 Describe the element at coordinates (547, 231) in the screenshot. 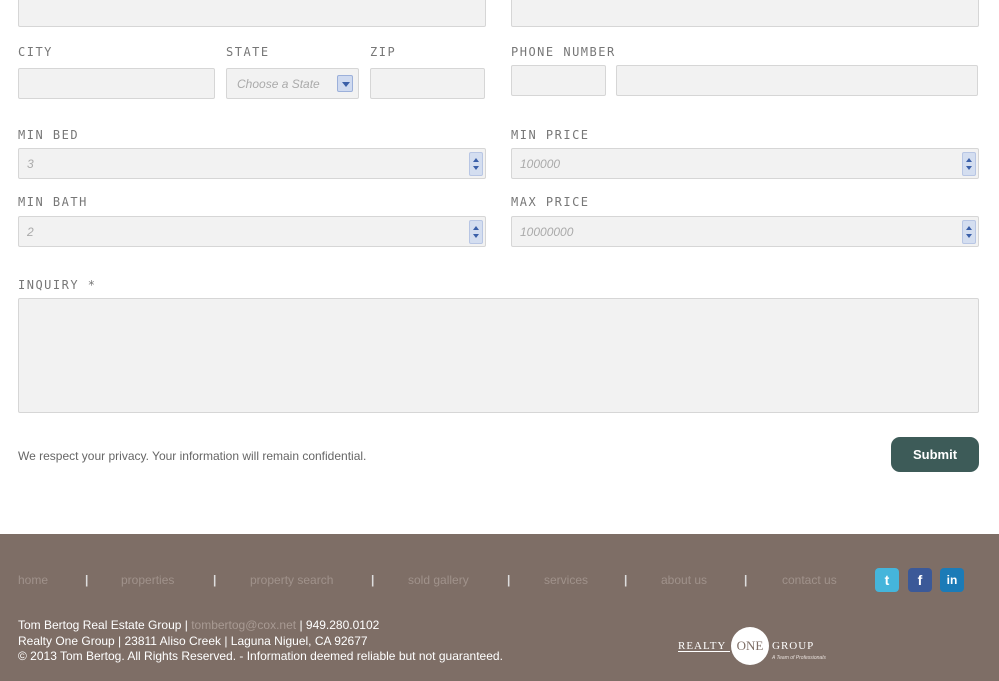

I see `max-price-value: 10000000` at that location.